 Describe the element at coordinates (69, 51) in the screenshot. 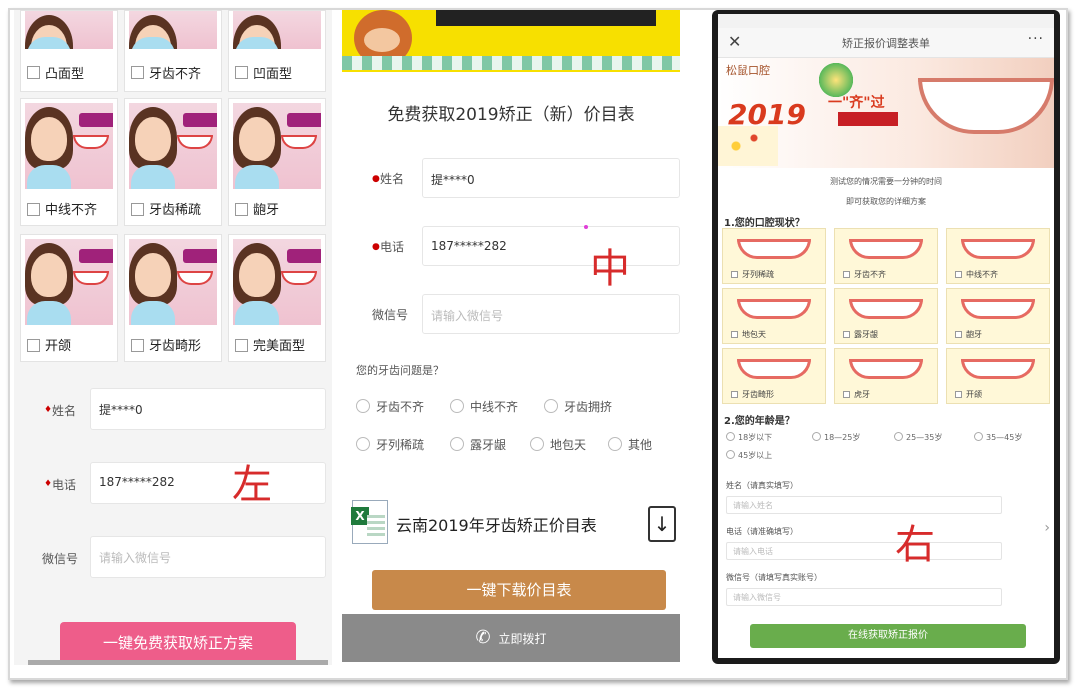

I see `condition-card: 凸面型` at that location.